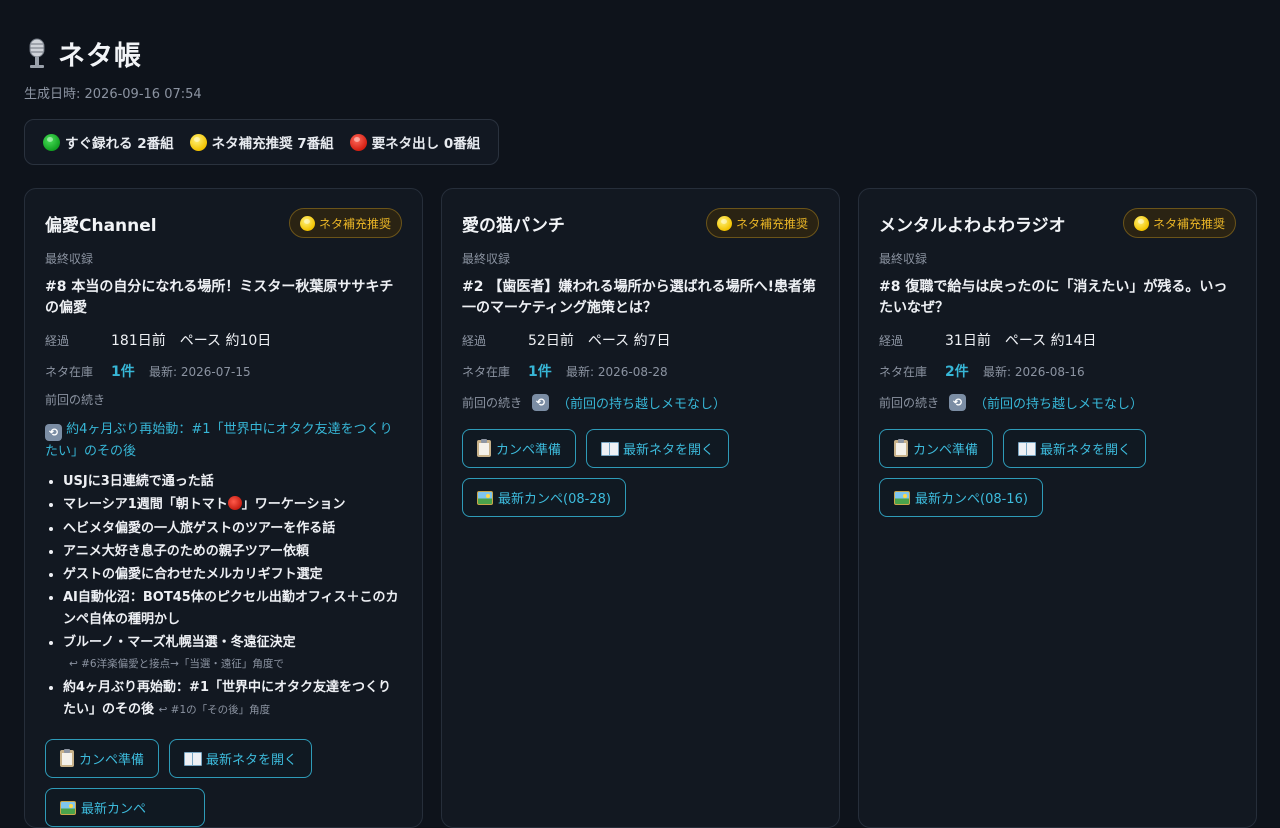 This screenshot has height=828, width=1280. Describe the element at coordinates (145, 505) in the screenshot. I see `topic-text: マレーシア1週間「朝トマト` at that location.